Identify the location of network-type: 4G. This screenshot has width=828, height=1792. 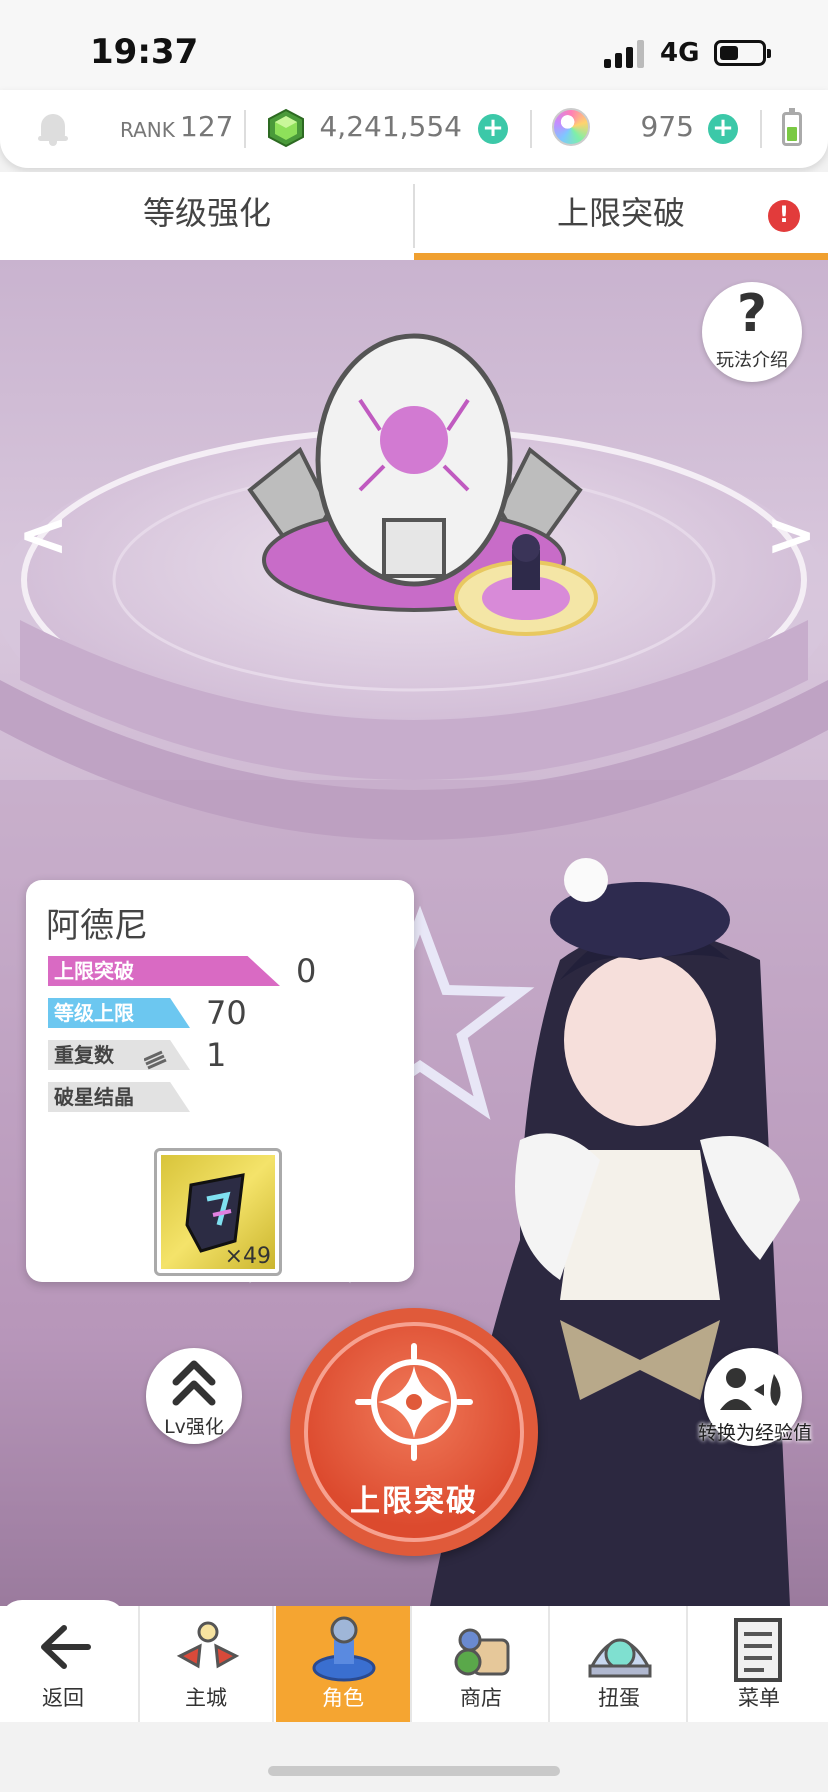
(680, 53).